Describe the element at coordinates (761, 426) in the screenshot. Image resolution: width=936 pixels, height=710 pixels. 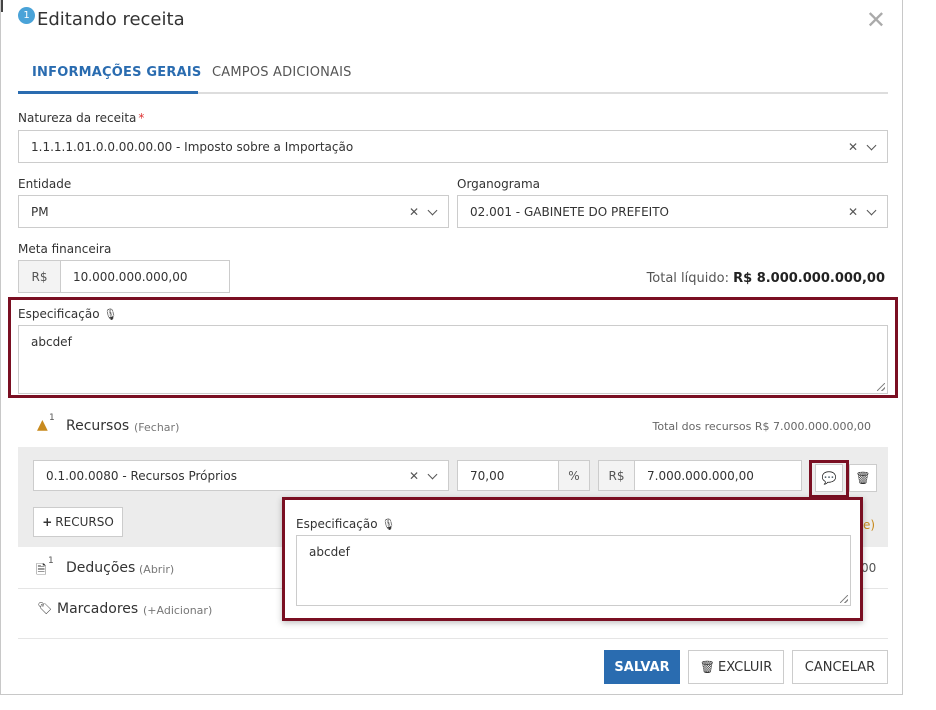
I see `recursos-total: Total dos recursos R$ 7.000.000.000,00` at that location.